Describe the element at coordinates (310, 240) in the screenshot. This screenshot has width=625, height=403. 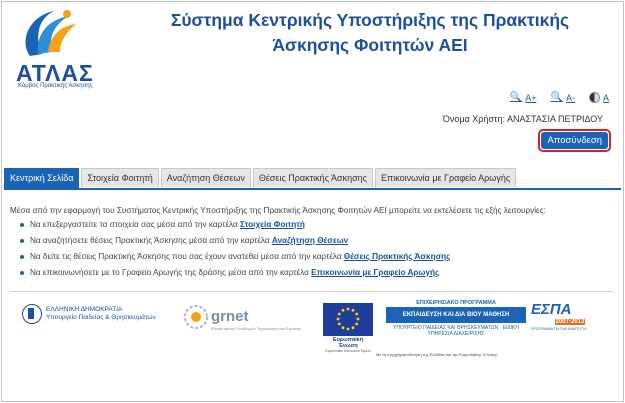
I see `link-search-positions: Αναζήτηση Θέσεων` at that location.